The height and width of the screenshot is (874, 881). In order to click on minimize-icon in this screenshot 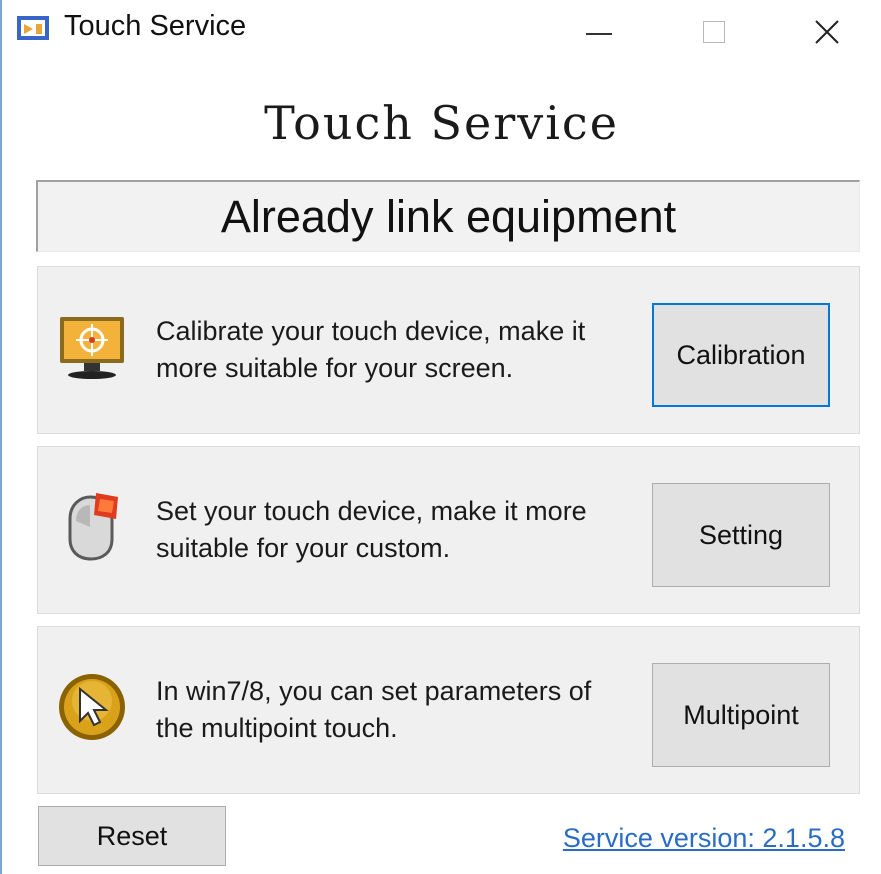, I will do `click(599, 34)`.